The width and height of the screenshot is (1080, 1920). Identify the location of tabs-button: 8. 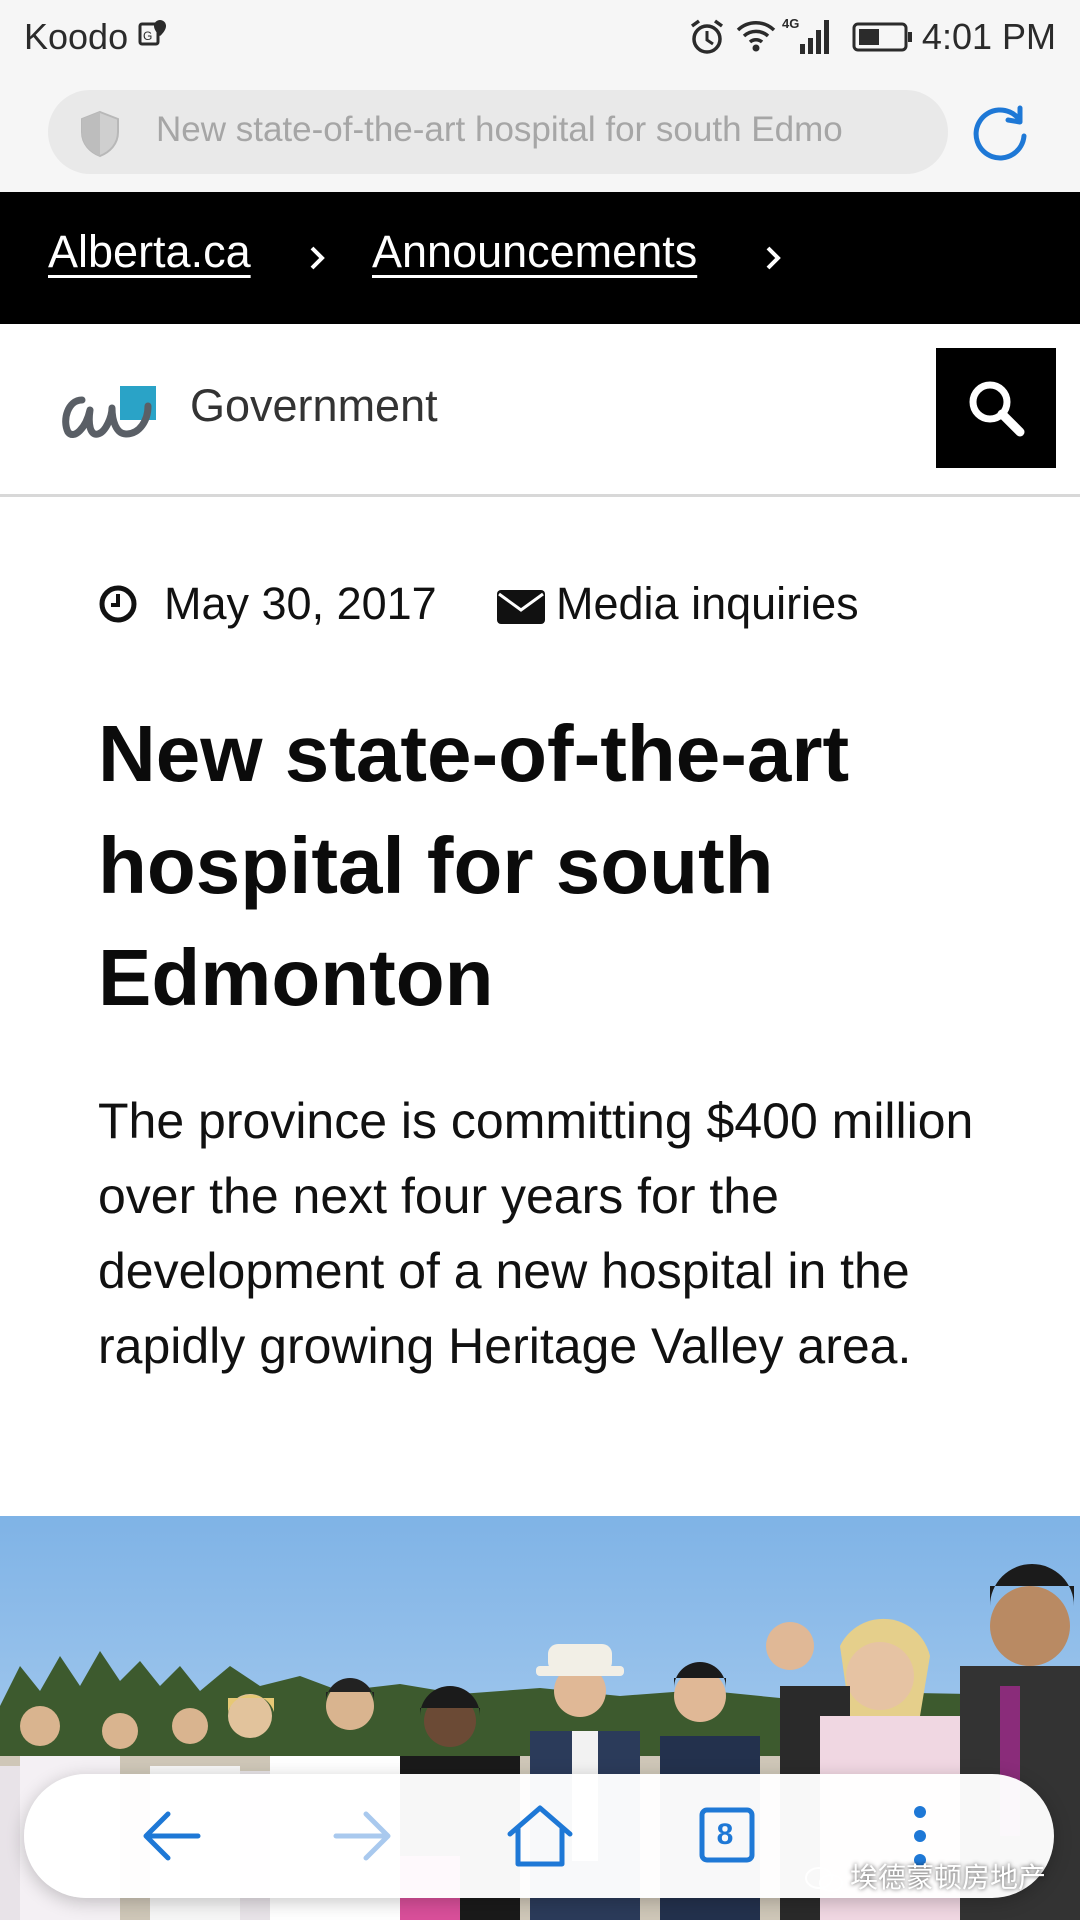
(728, 1836).